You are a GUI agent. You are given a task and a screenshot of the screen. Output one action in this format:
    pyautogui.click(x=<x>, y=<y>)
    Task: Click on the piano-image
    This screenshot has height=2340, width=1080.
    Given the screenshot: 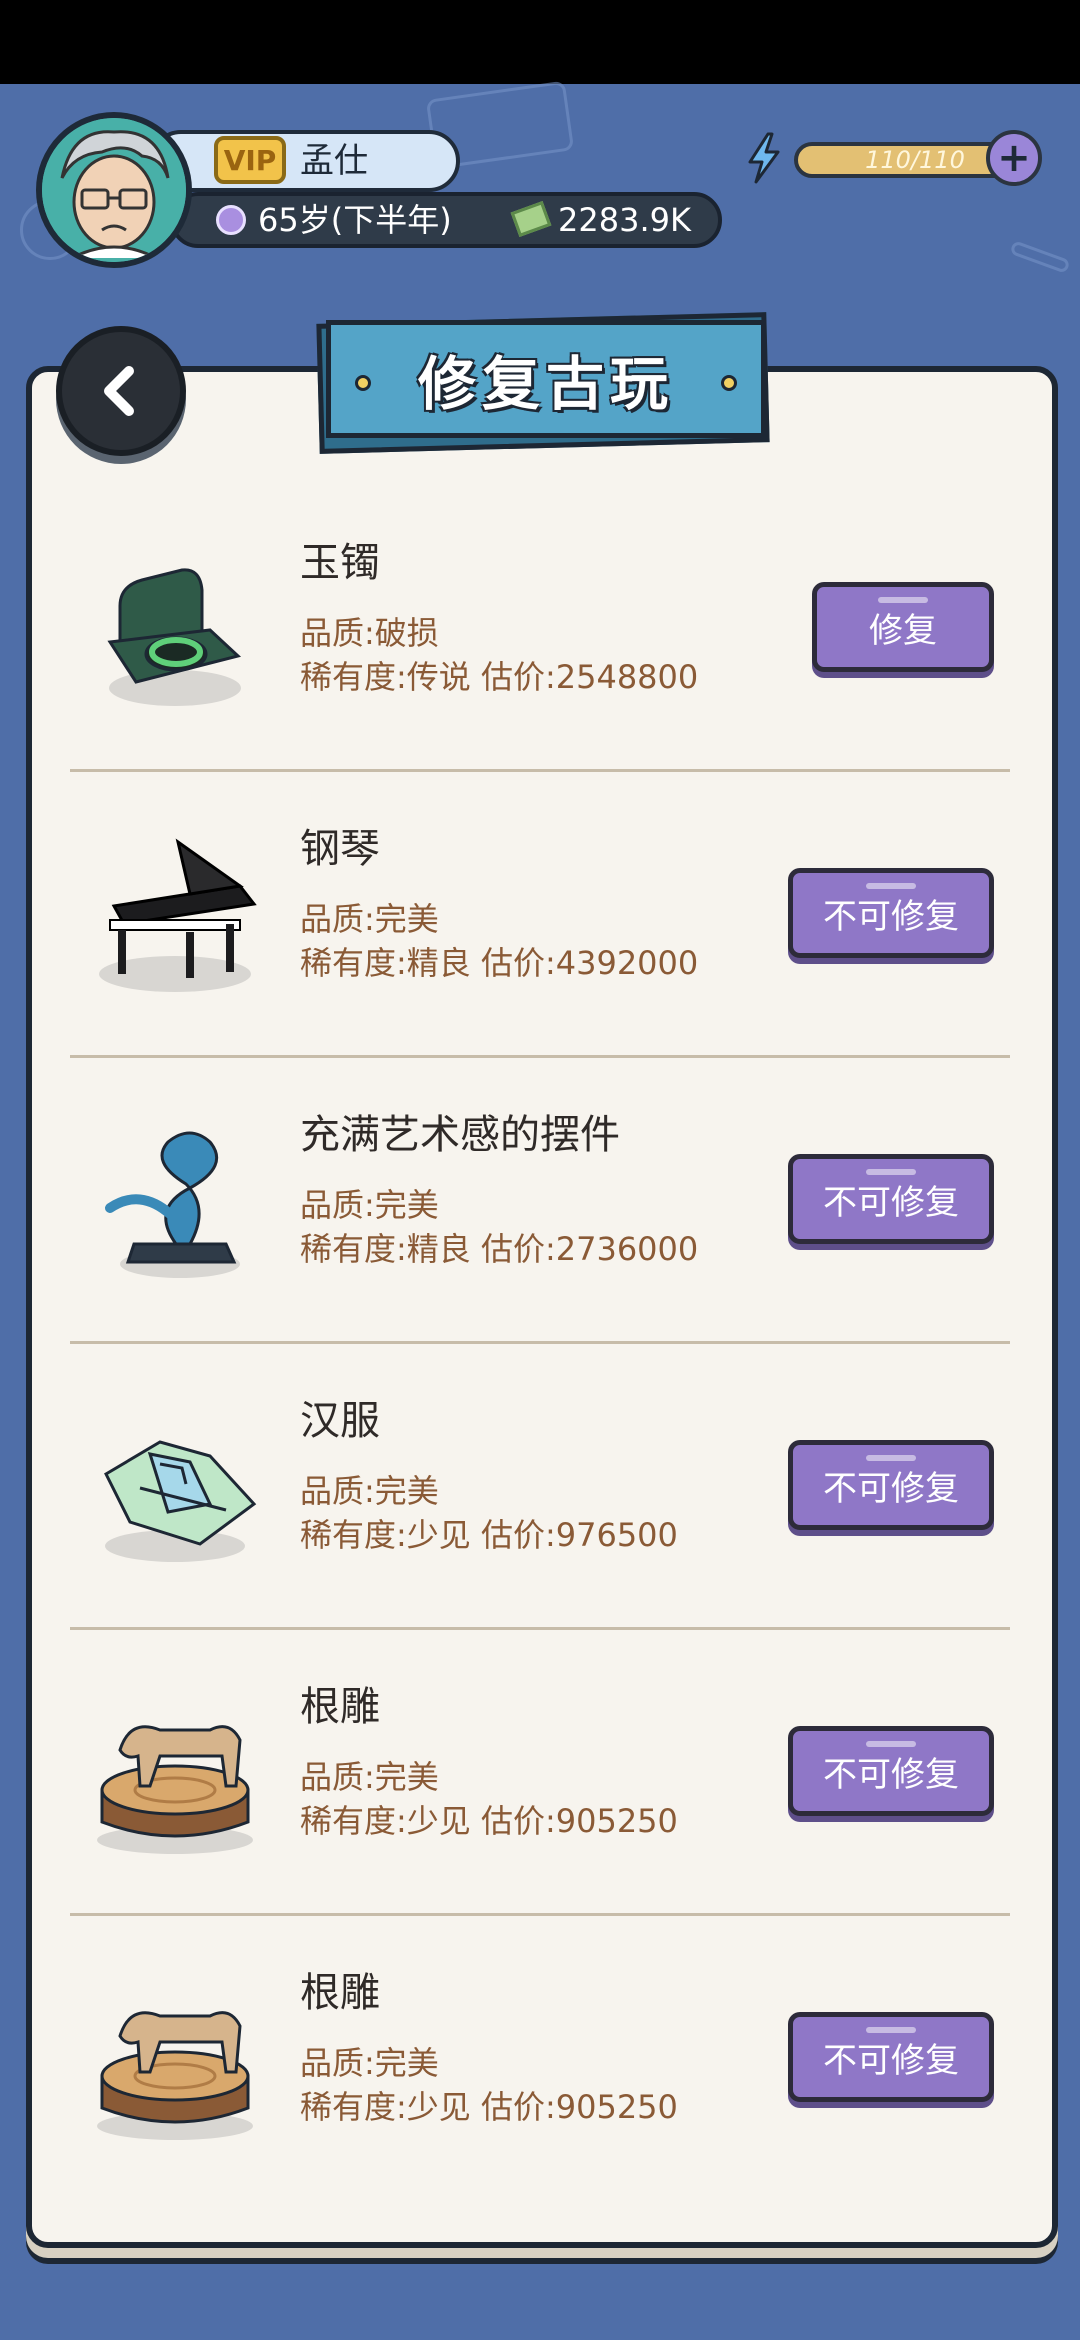 What is the action you would take?
    pyautogui.click(x=178, y=915)
    